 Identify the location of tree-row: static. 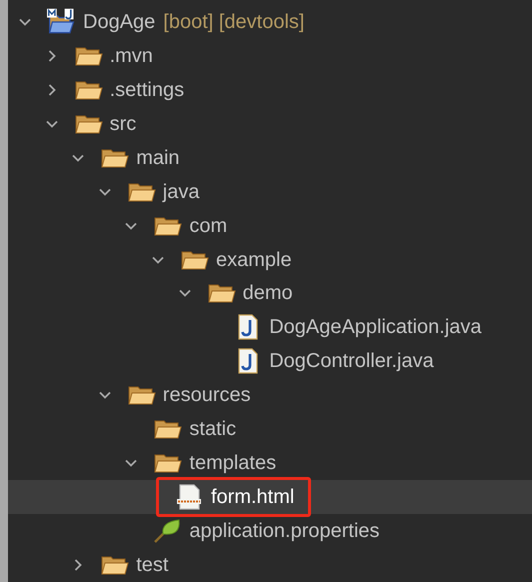
(270, 429).